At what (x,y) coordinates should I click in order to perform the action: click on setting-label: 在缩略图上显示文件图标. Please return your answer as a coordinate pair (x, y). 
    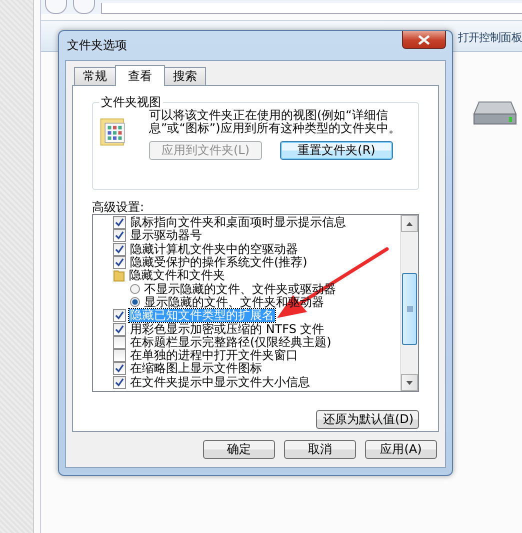
    Looking at the image, I should click on (196, 369).